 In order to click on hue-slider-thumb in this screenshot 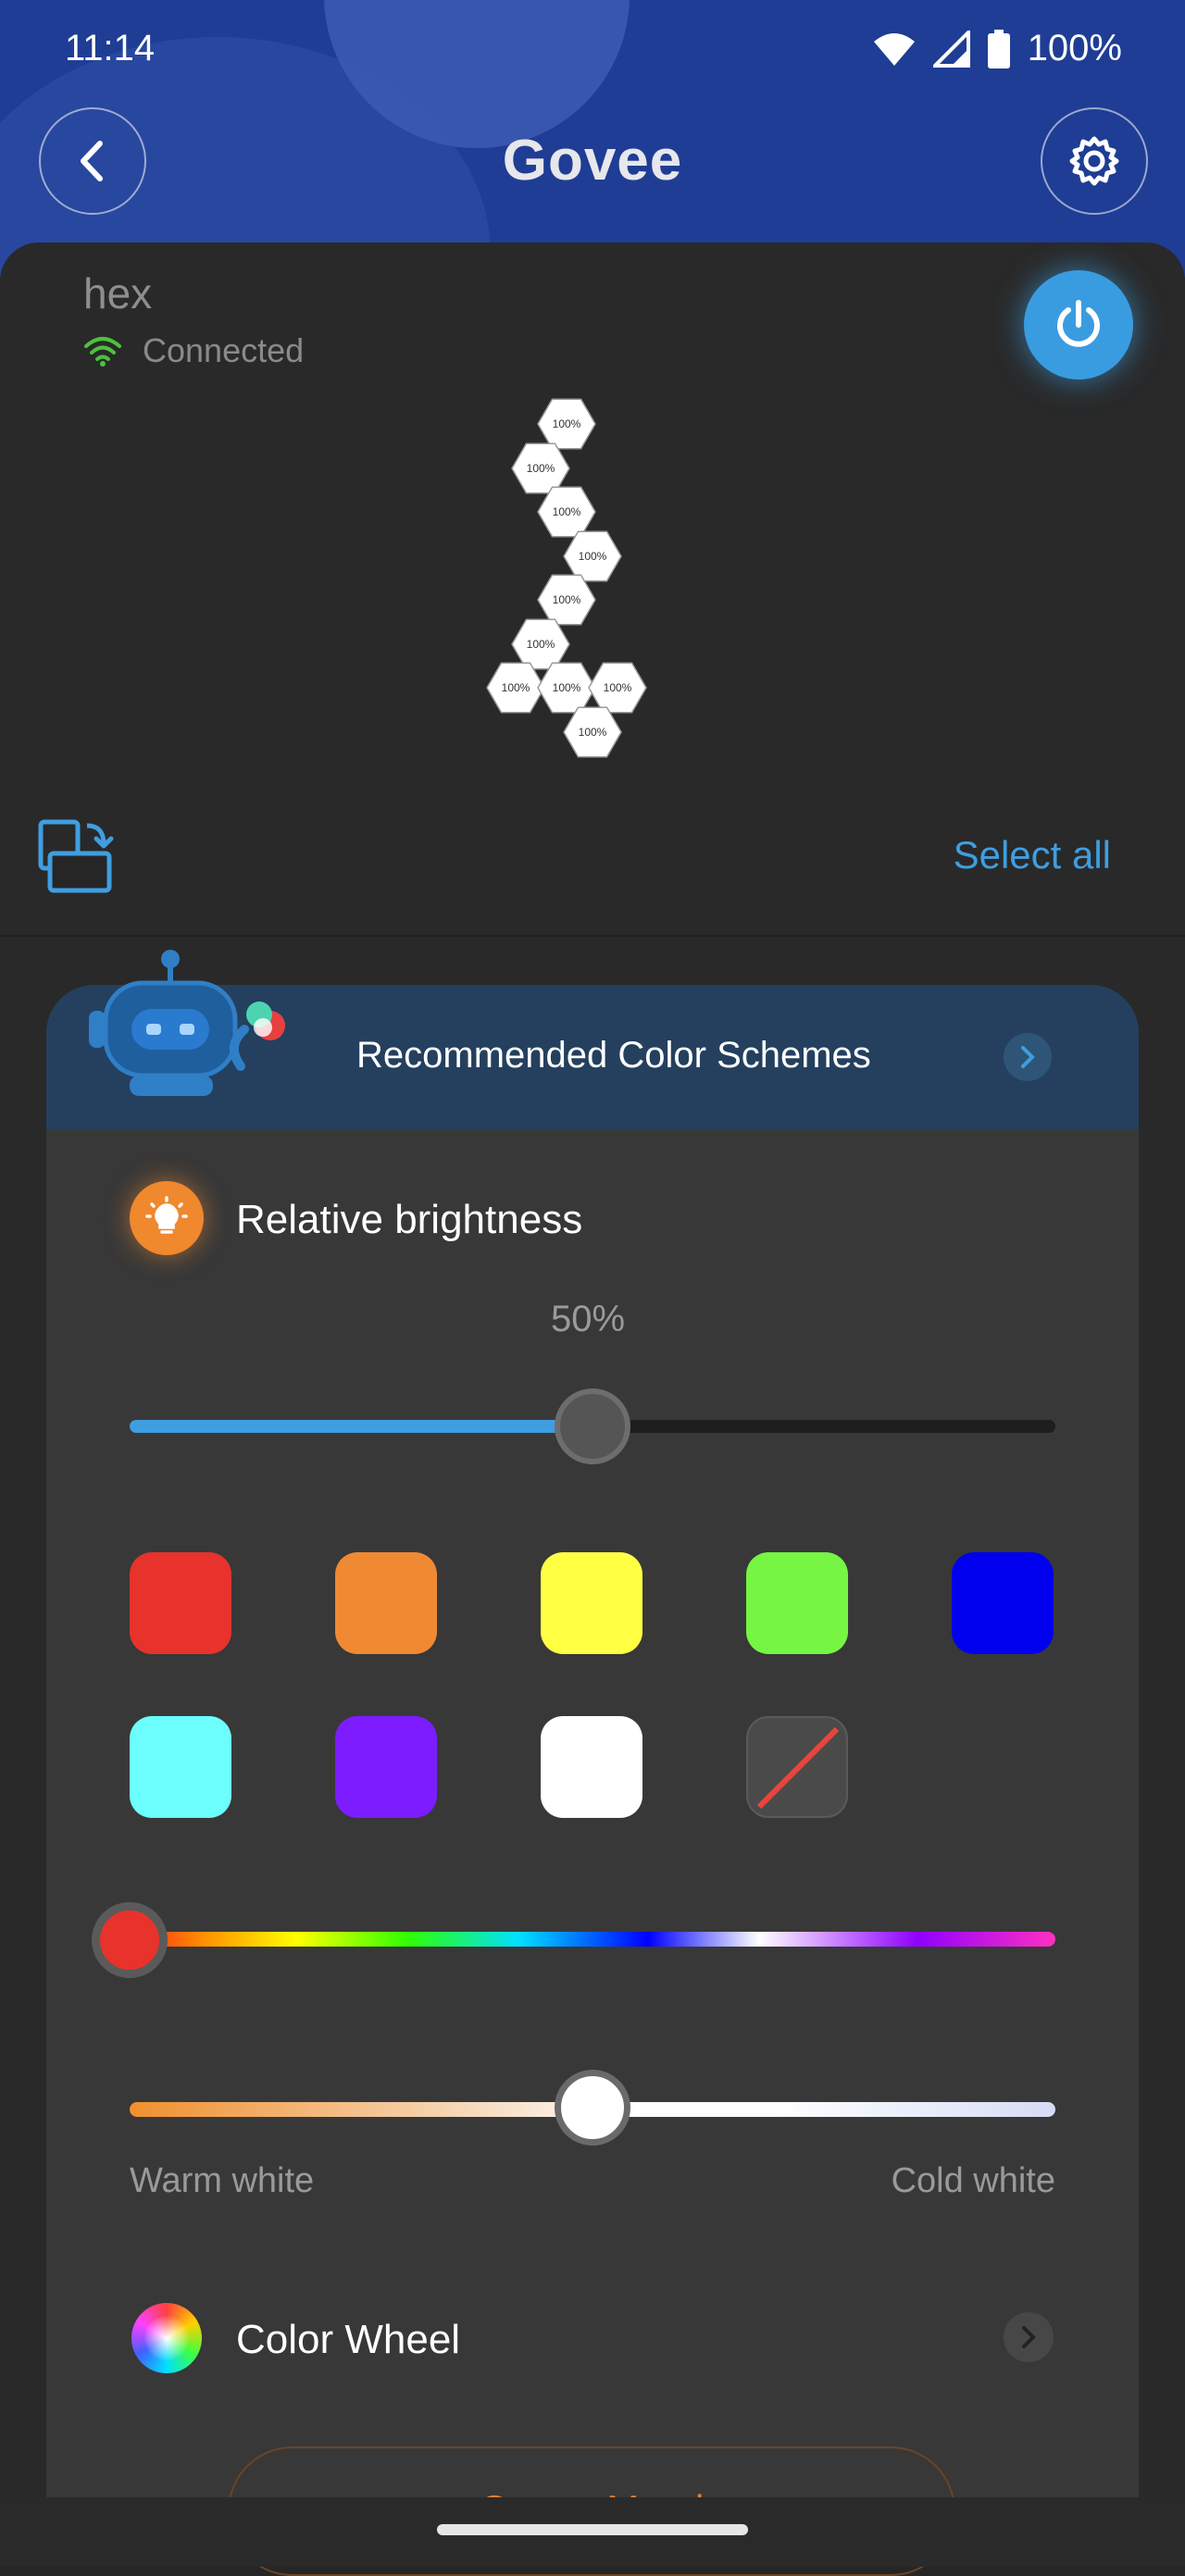, I will do `click(130, 1940)`.